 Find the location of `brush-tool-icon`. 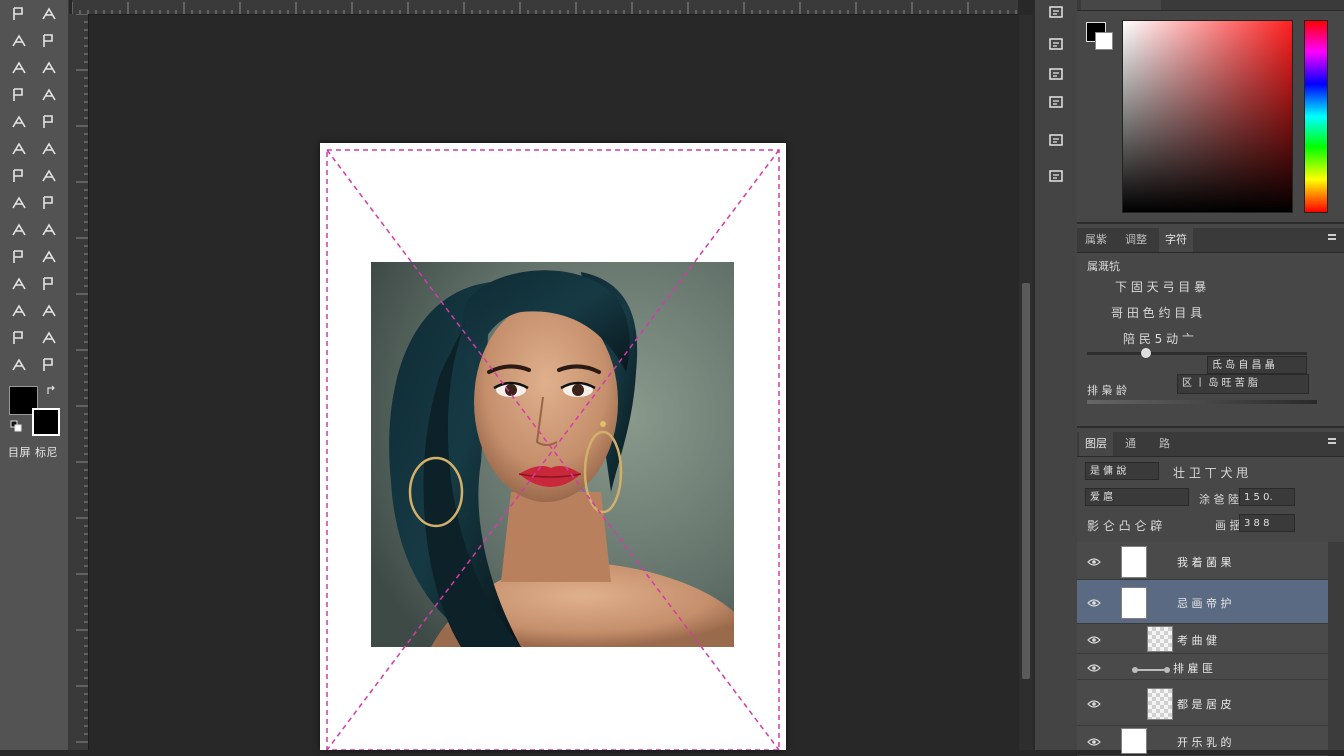

brush-tool-icon is located at coordinates (49, 149).